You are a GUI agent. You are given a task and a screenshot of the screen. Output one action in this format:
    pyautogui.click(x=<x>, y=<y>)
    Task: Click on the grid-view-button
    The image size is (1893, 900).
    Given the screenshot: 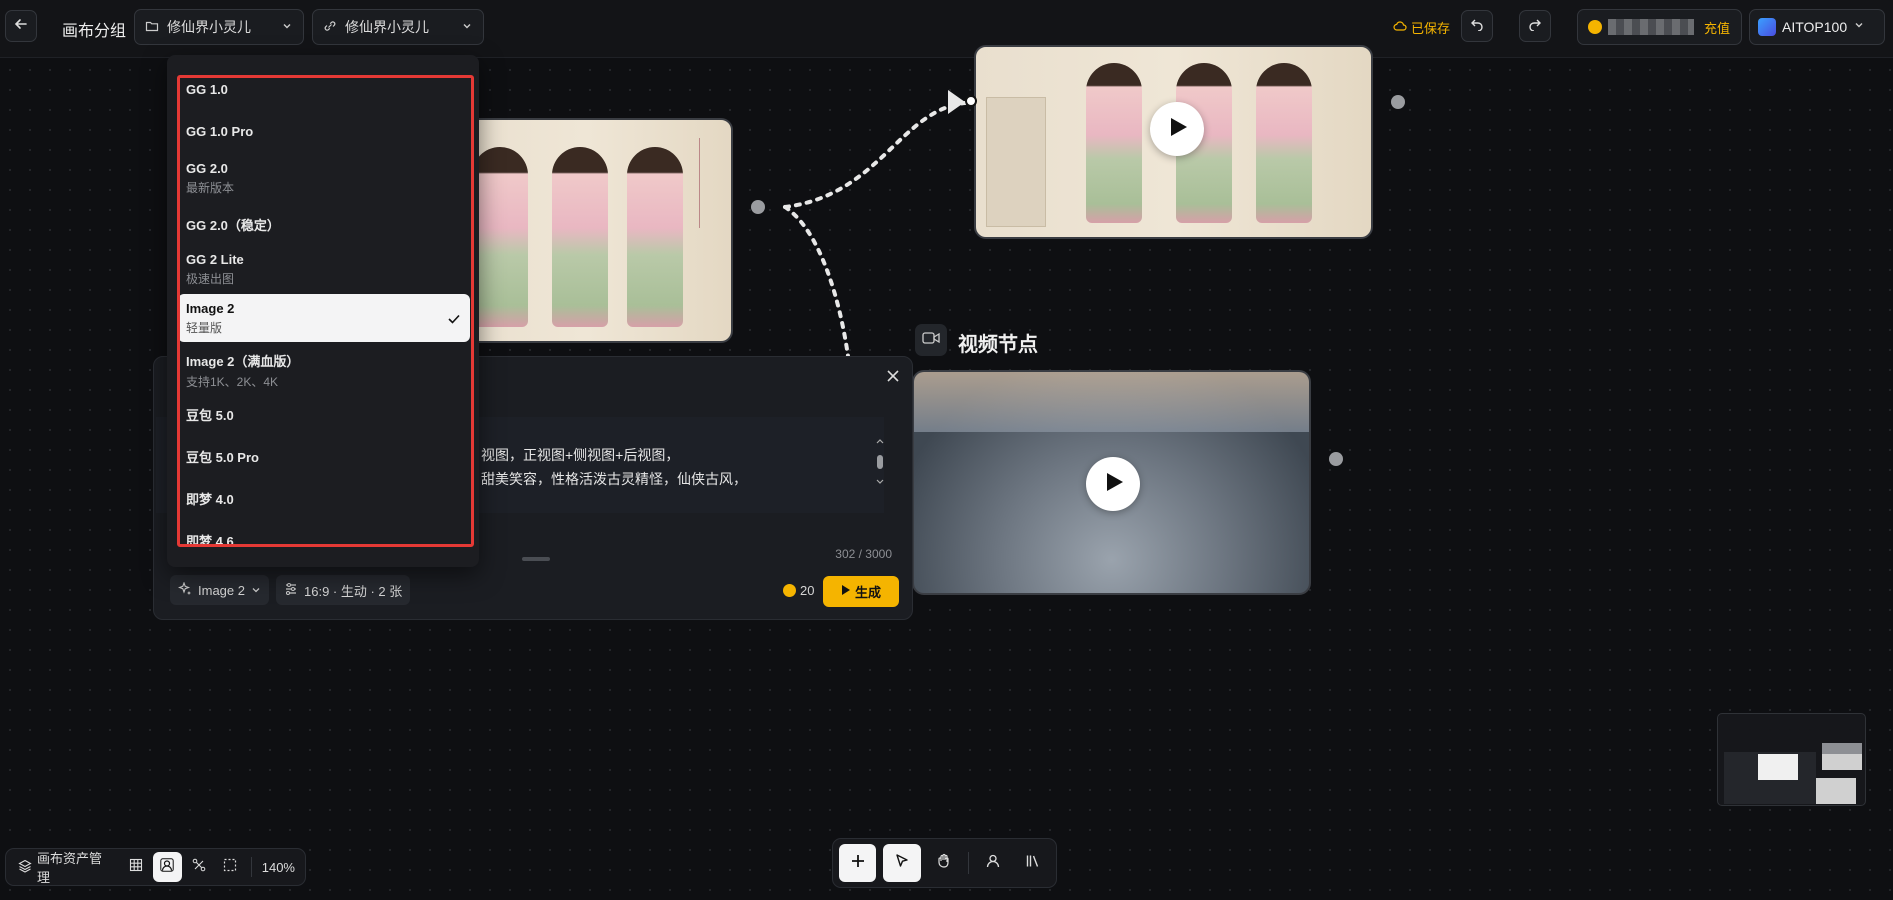 What is the action you would take?
    pyautogui.click(x=135, y=867)
    